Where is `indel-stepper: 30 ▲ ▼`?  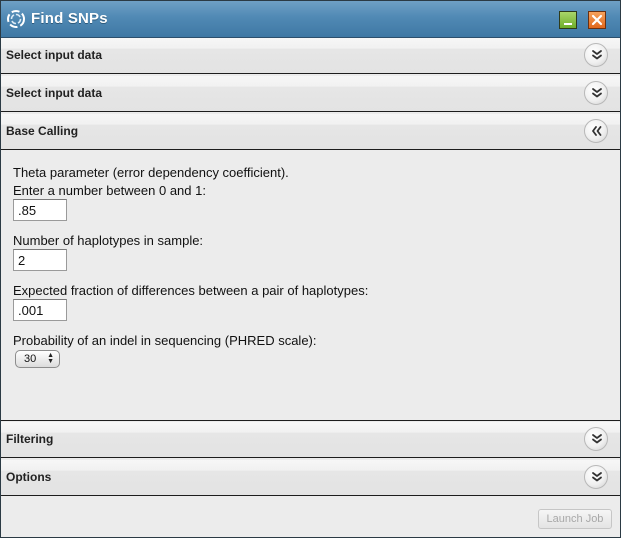 indel-stepper: 30 ▲ ▼ is located at coordinates (37, 359).